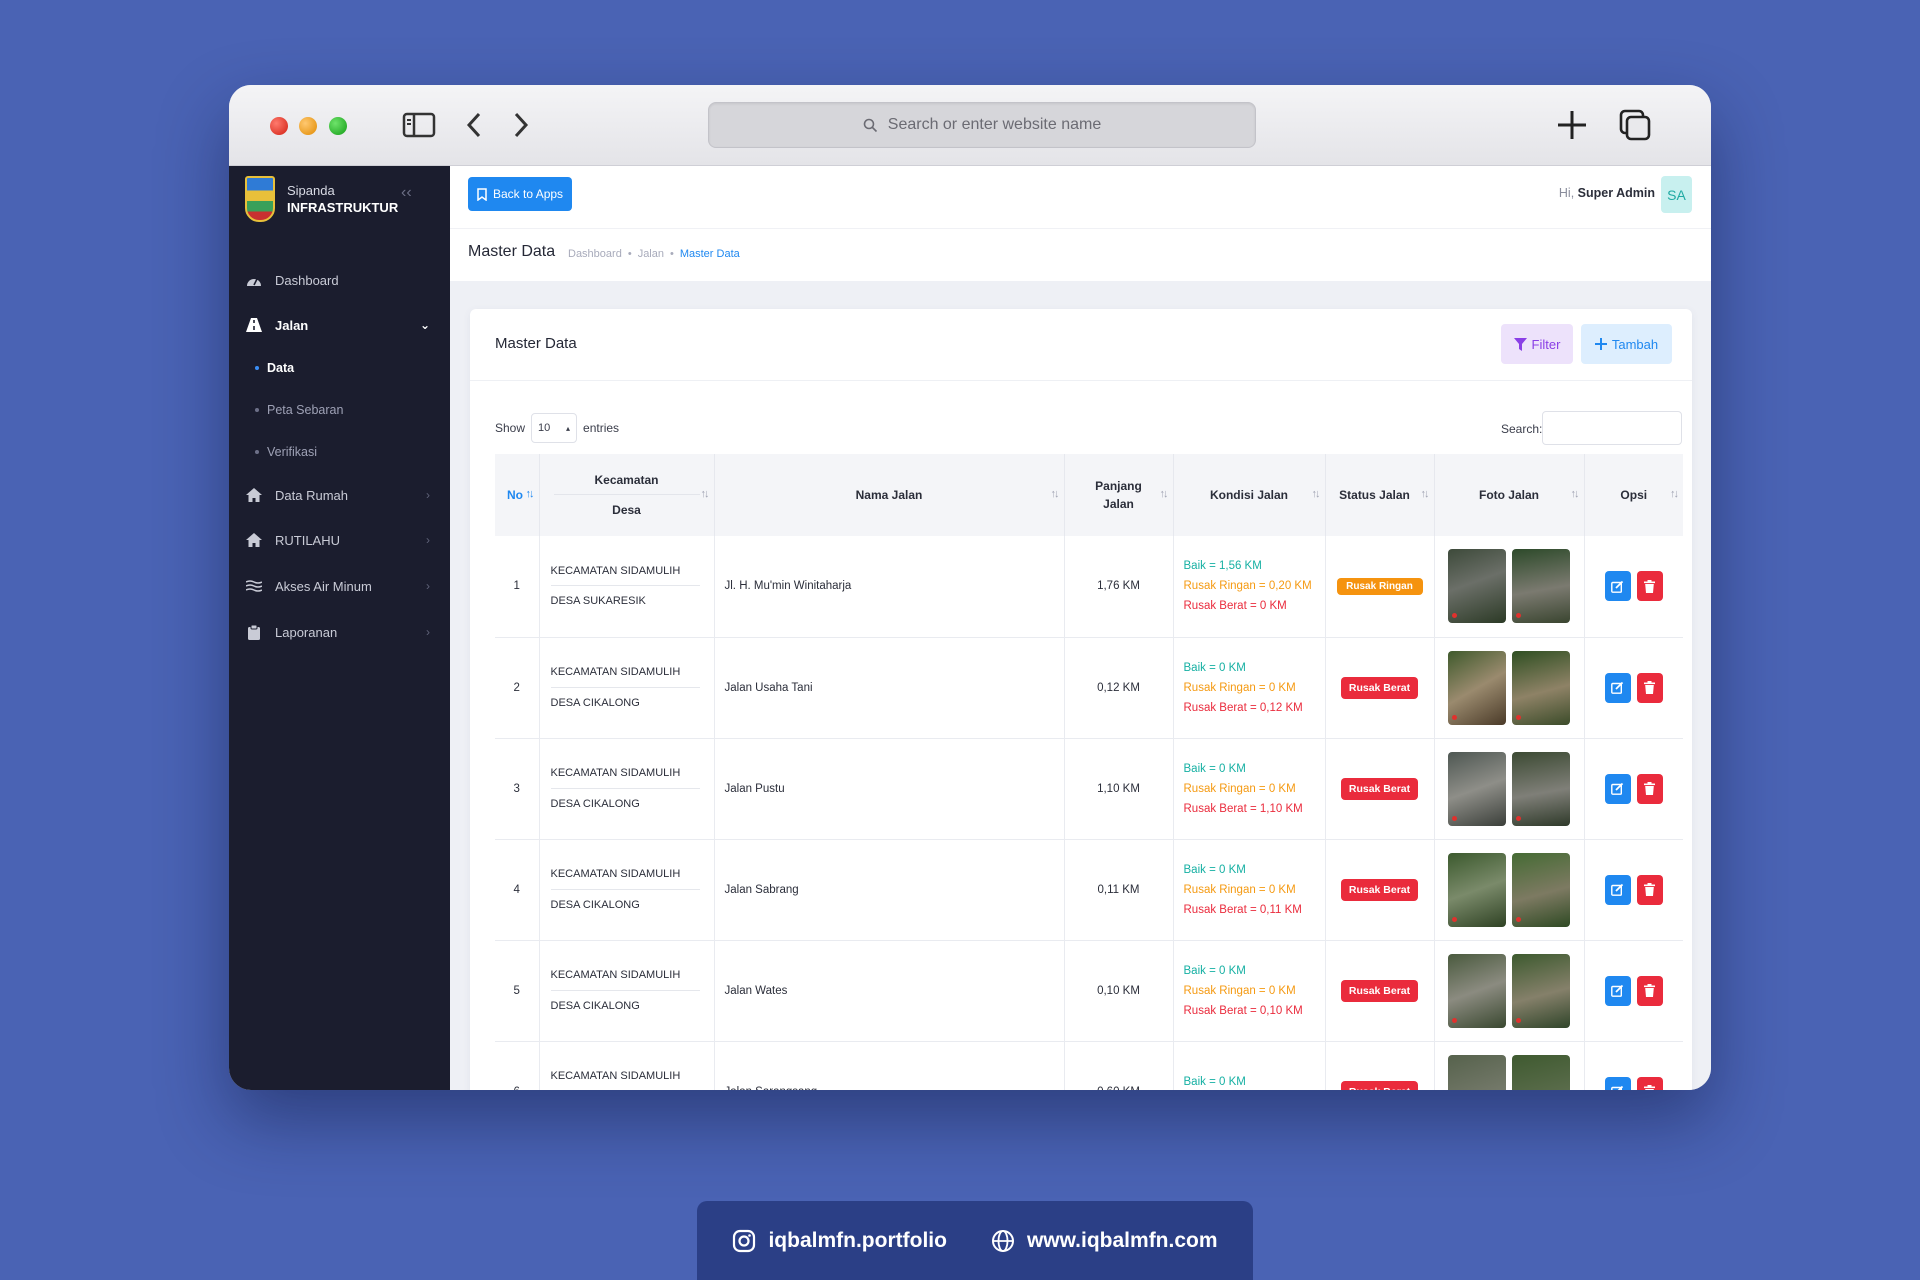 The height and width of the screenshot is (1280, 1920). What do you see at coordinates (982, 125) in the screenshot?
I see `address-bar: Search or enter website name` at bounding box center [982, 125].